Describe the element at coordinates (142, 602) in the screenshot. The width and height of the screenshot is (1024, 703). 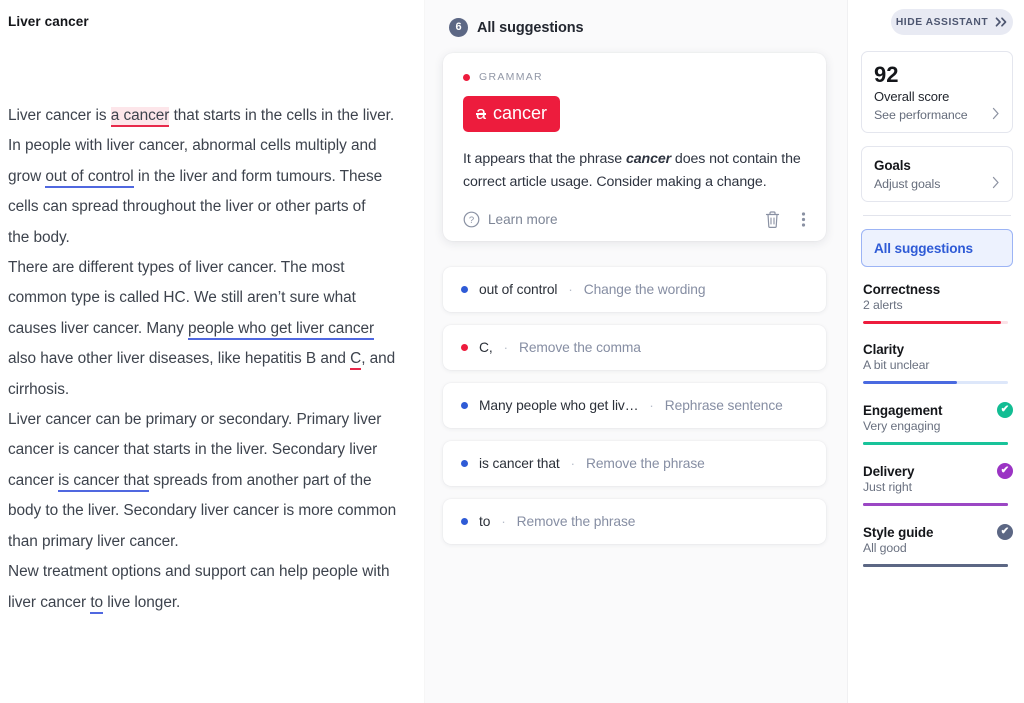
I see `plain-text: live longer.` at that location.